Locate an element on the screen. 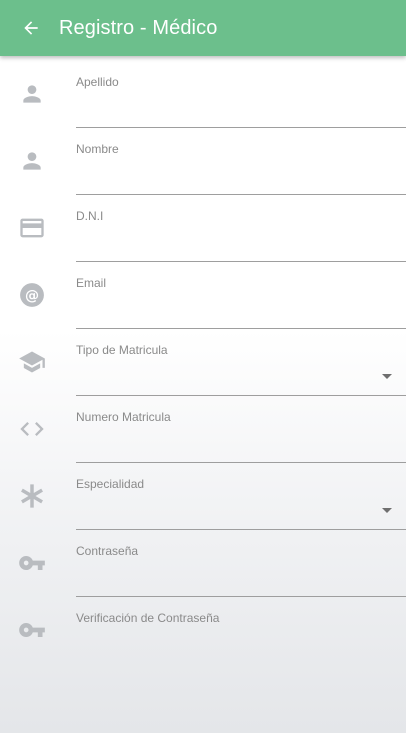 This screenshot has height=733, width=406. numero-matricula-field: Numero Matricula is located at coordinates (241, 427).